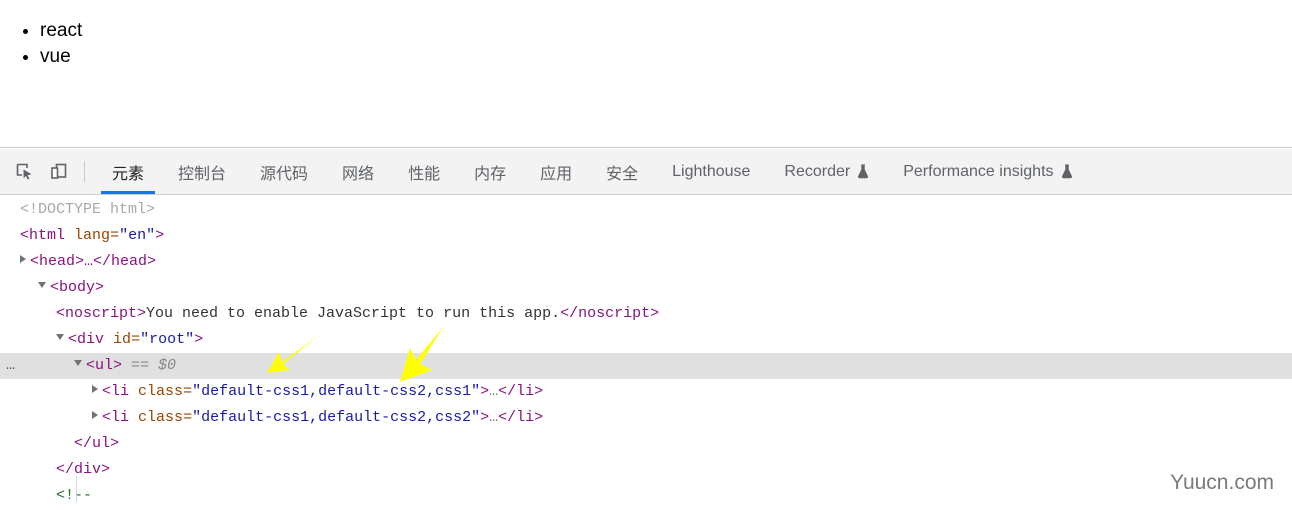 The image size is (1292, 516). Describe the element at coordinates (122, 339) in the screenshot. I see `div-attr-name: id` at that location.